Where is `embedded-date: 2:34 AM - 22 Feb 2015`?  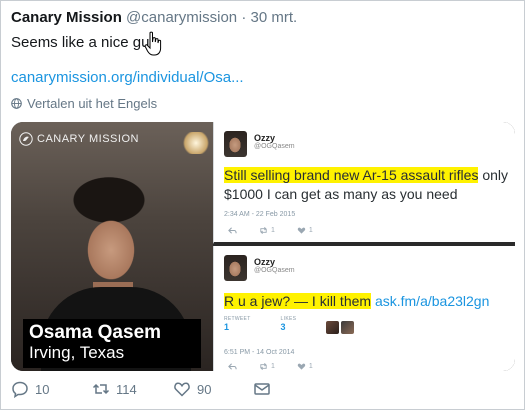 embedded-date: 2:34 AM - 22 Feb 2015 is located at coordinates (260, 214).